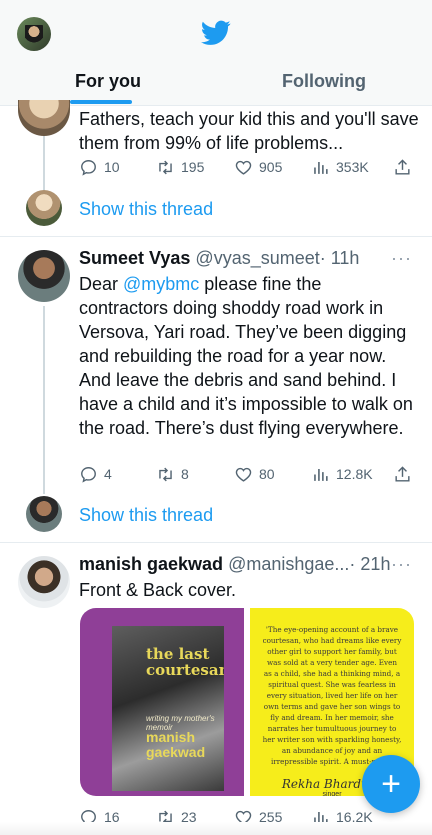 The image size is (432, 835). I want to click on like-count: 905, so click(271, 167).